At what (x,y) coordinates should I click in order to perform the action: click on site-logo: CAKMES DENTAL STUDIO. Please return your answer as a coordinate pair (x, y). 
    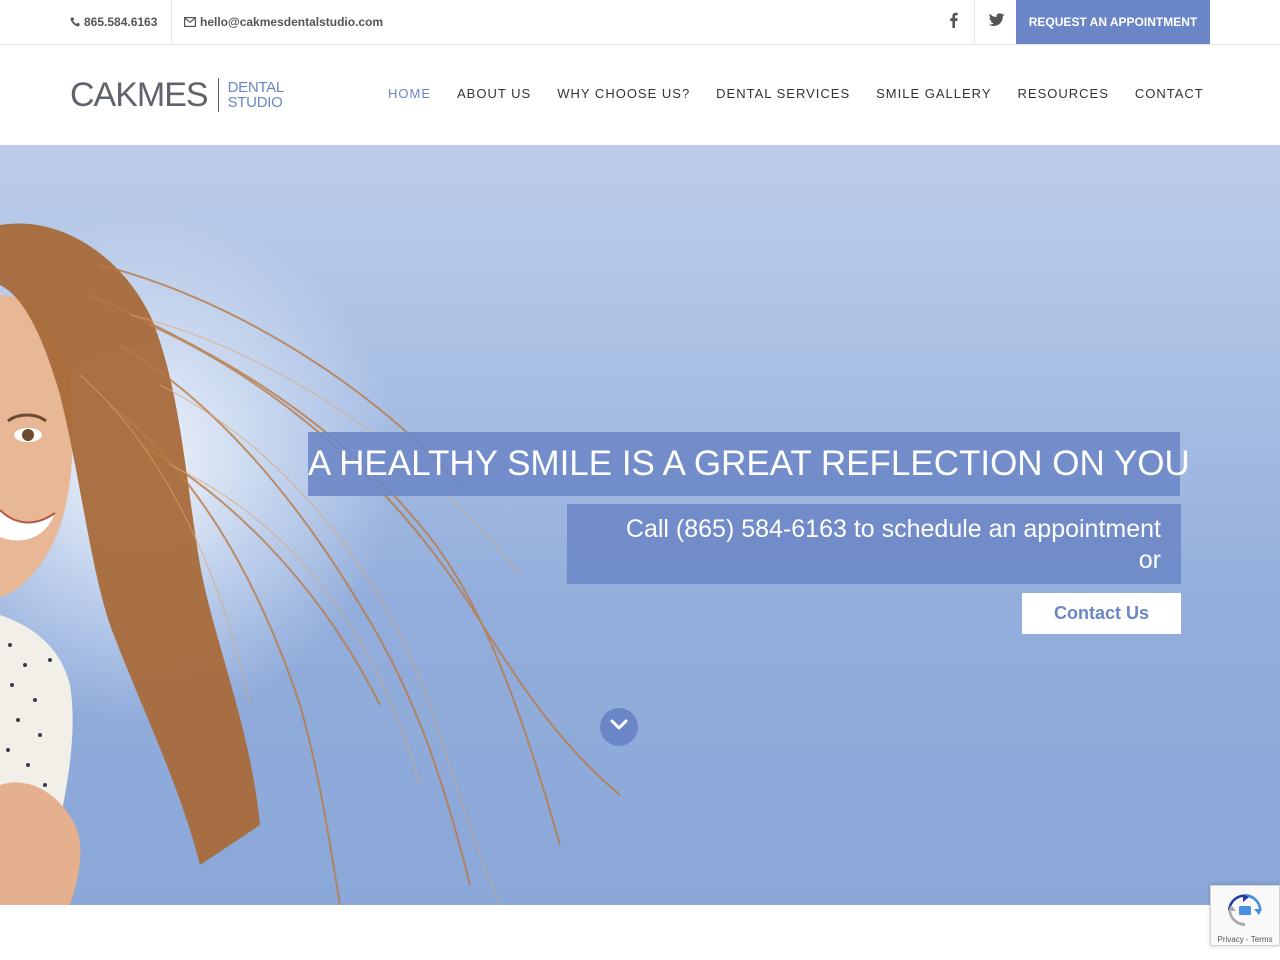
    Looking at the image, I should click on (177, 95).